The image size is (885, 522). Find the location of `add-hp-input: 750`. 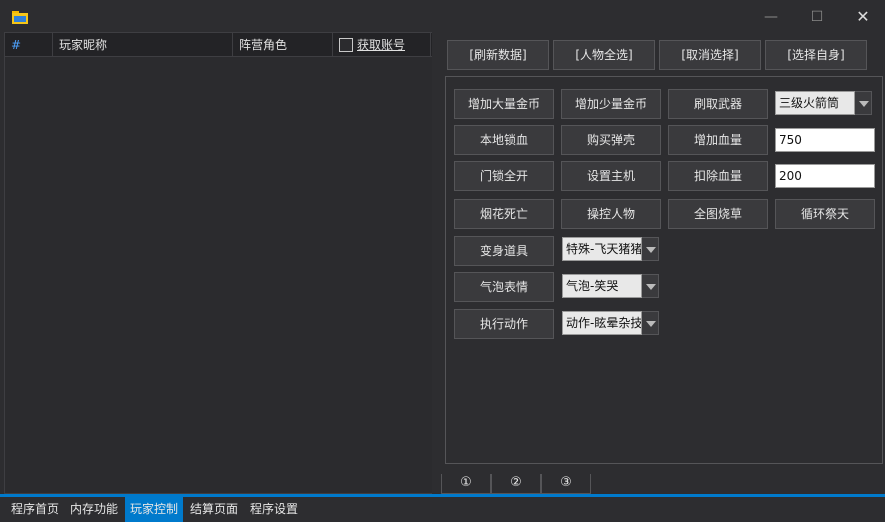

add-hp-input: 750 is located at coordinates (825, 140).